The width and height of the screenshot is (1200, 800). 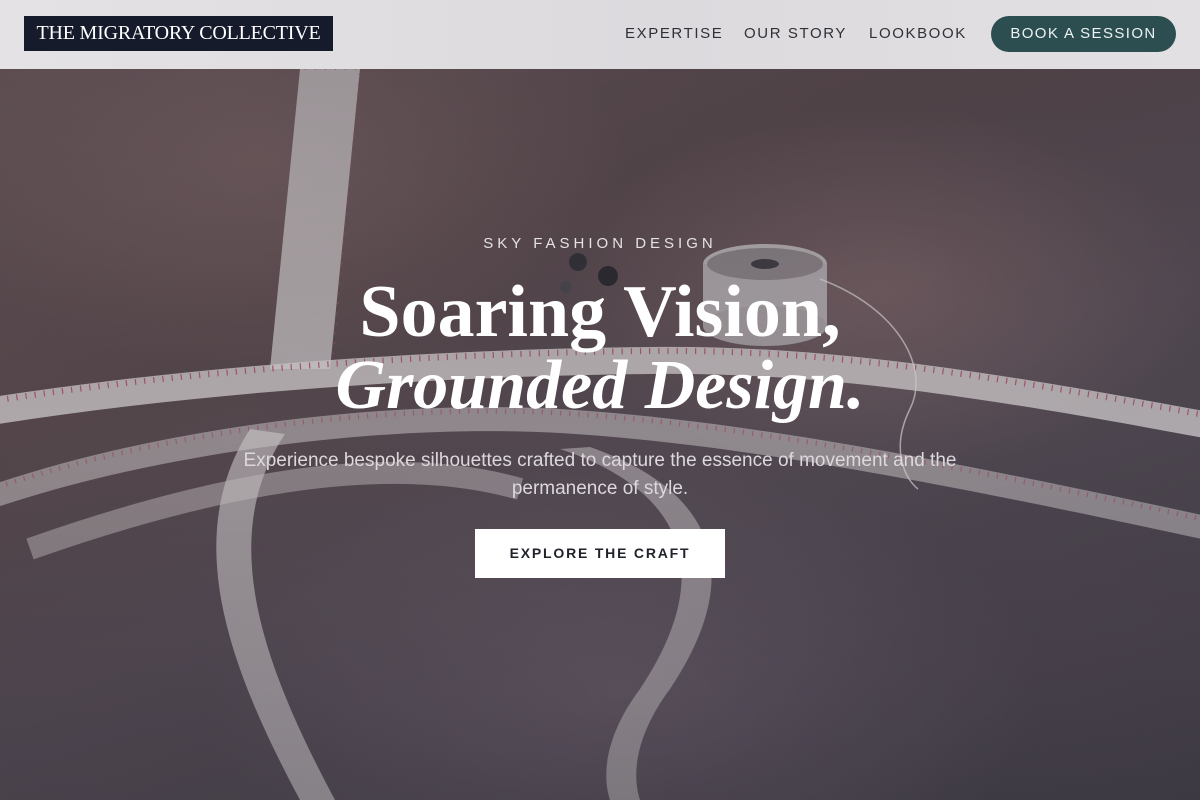 I want to click on site-logo: THE MIGRATORY COLLECTIVE, so click(x=178, y=33).